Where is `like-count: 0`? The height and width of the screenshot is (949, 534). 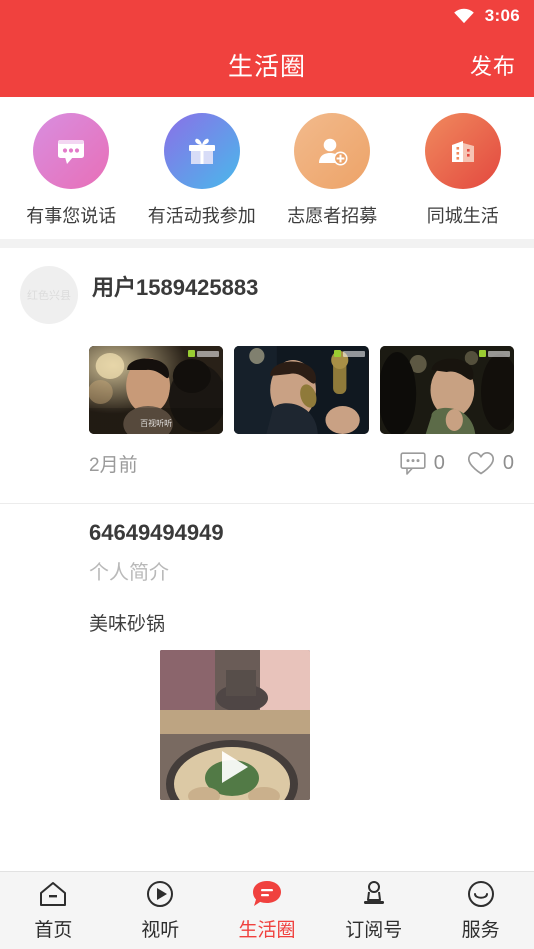
like-count: 0 is located at coordinates (508, 463).